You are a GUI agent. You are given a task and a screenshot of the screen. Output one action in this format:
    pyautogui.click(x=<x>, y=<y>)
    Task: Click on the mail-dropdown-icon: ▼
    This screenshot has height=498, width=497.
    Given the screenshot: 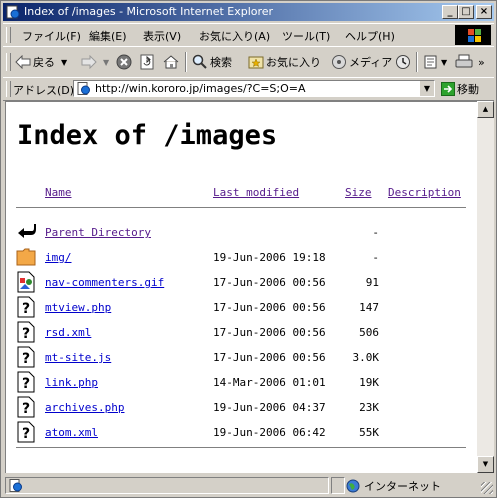 What is the action you would take?
    pyautogui.click(x=444, y=62)
    